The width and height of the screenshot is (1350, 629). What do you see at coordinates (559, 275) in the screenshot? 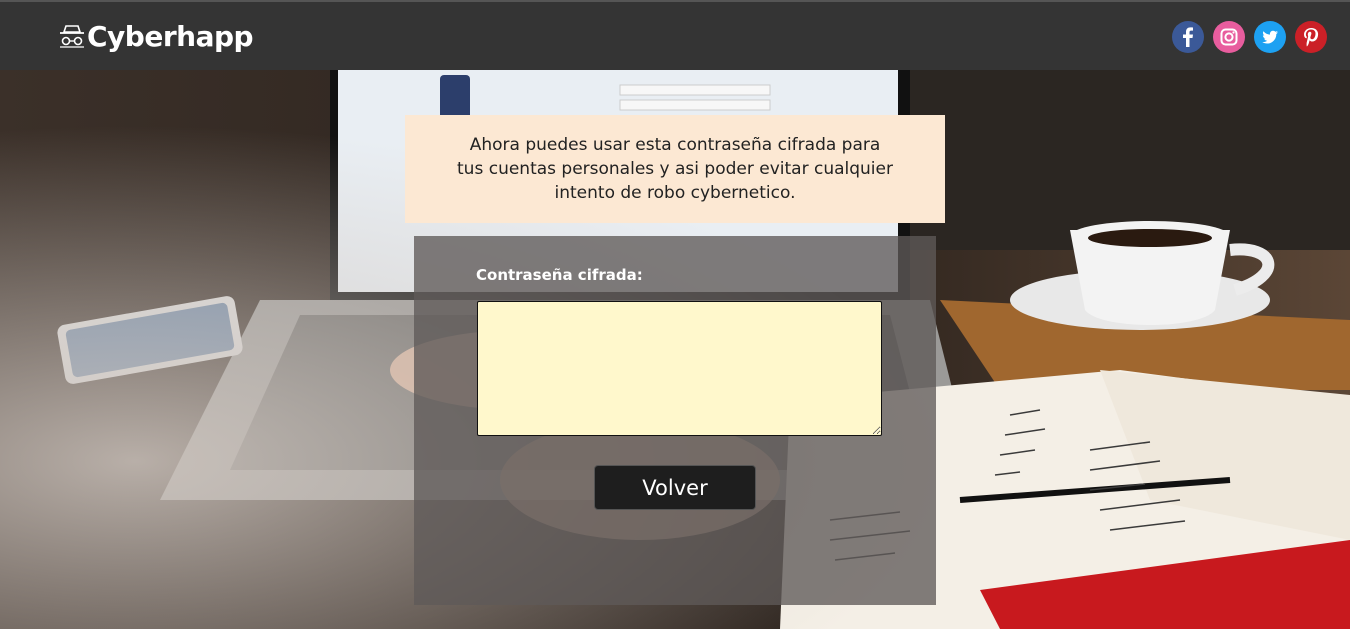
I see `encrypted-password-label: Contraseña cifrada:` at bounding box center [559, 275].